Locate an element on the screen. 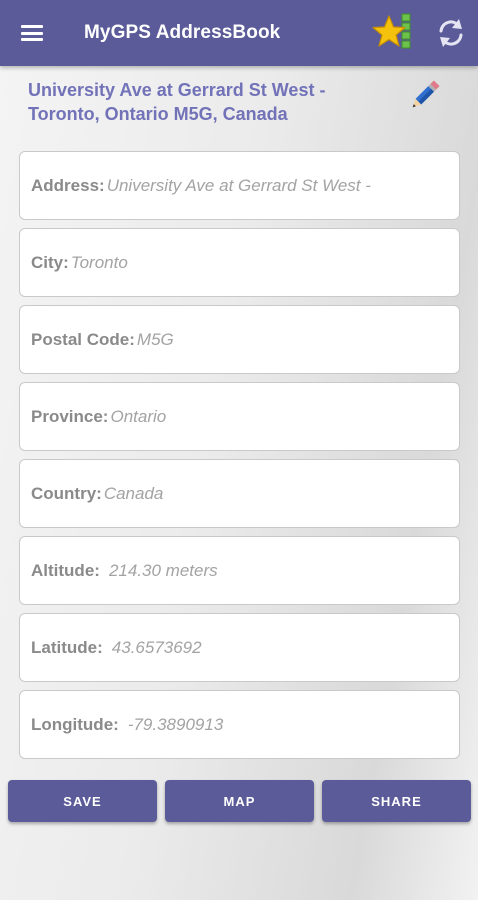 The image size is (478, 900). field-label: Latitude: is located at coordinates (67, 647).